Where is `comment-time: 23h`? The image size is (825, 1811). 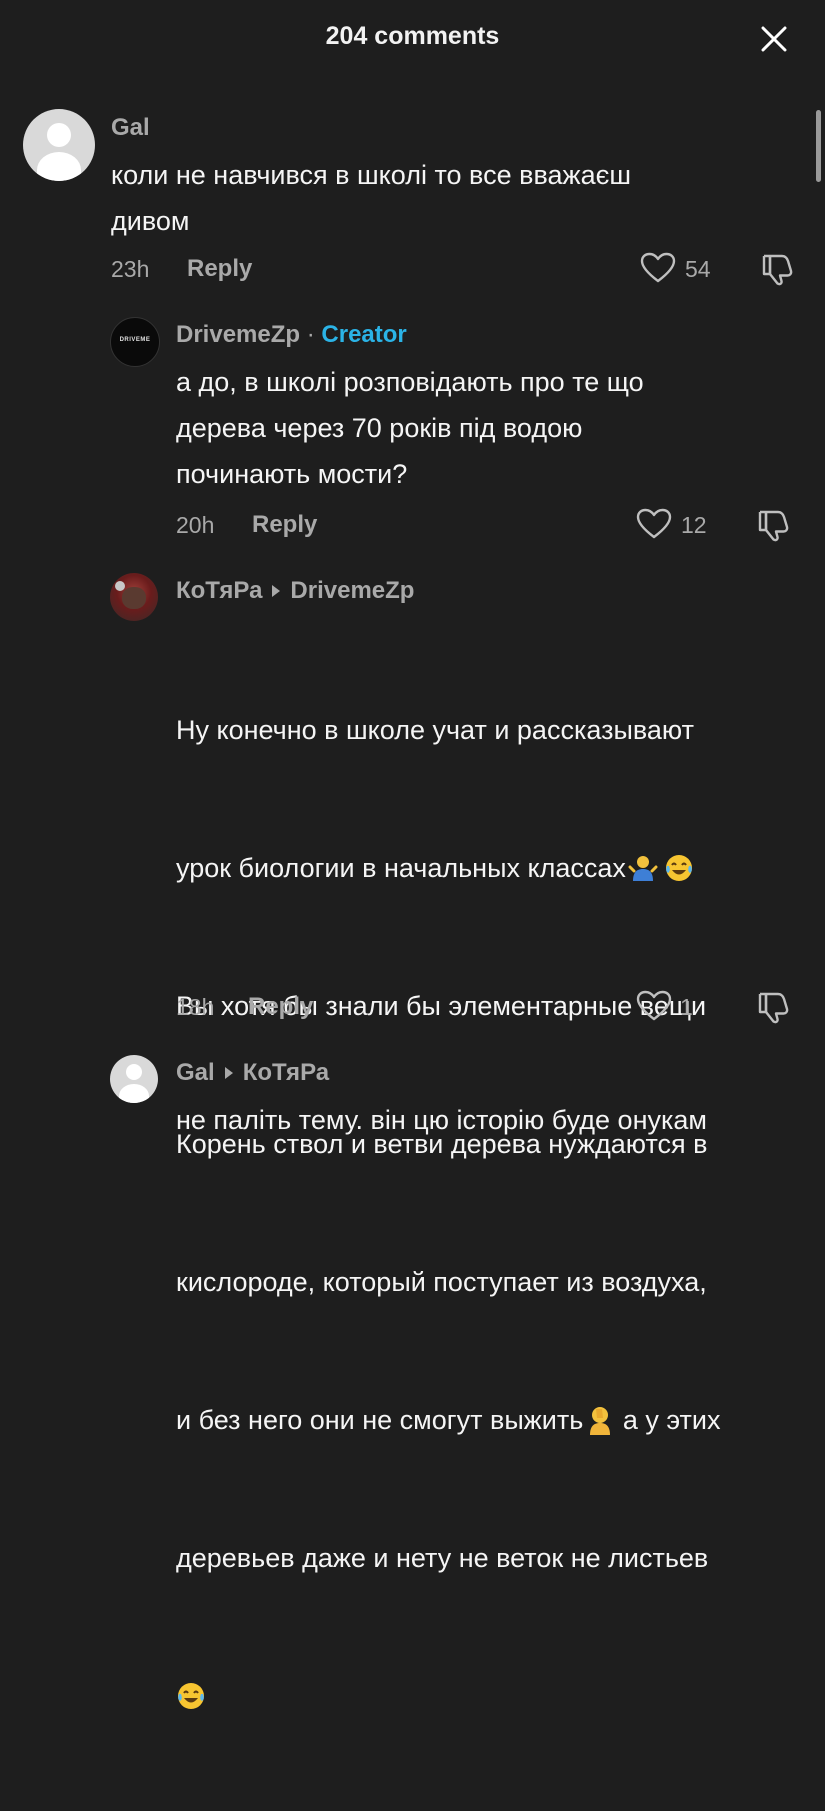 comment-time: 23h is located at coordinates (130, 269).